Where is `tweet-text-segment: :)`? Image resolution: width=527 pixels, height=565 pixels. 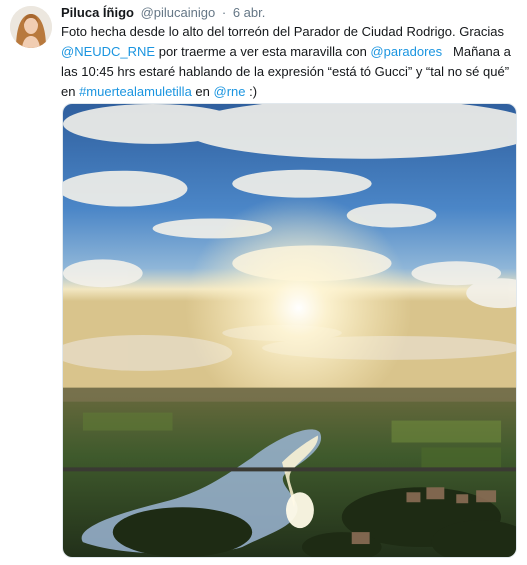 tweet-text-segment: :) is located at coordinates (251, 91).